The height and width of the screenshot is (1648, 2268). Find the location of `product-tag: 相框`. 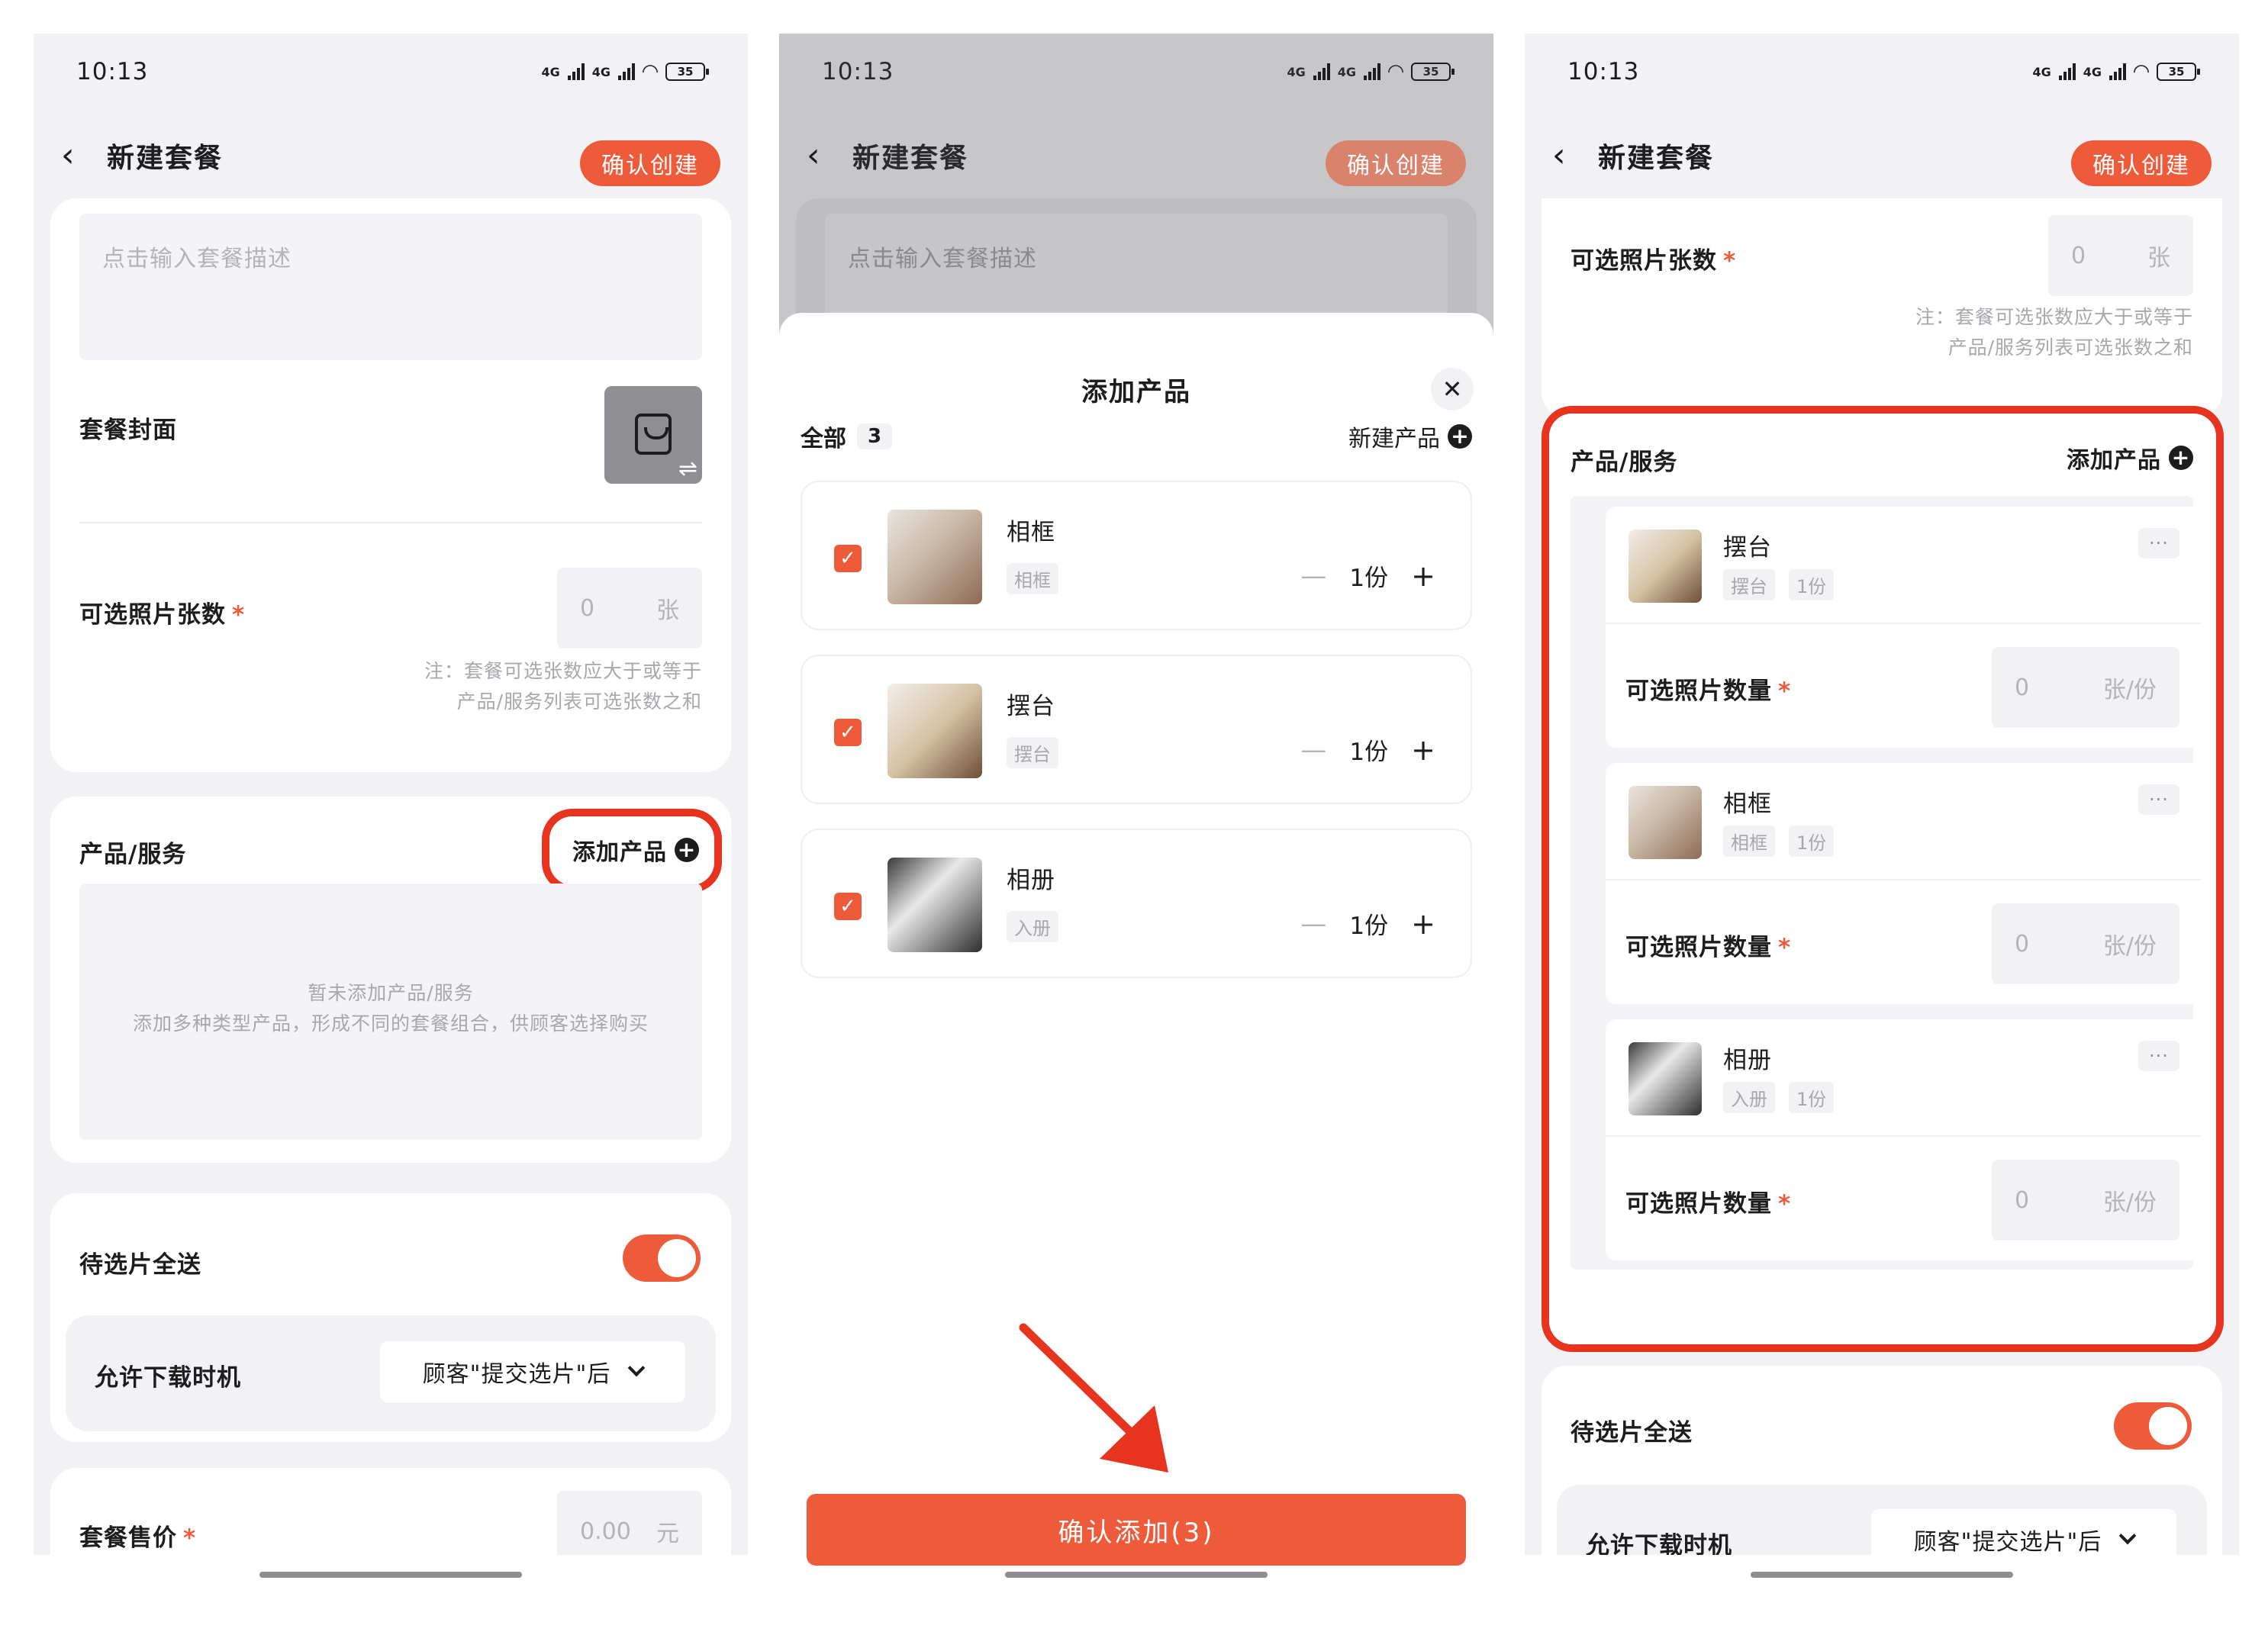

product-tag: 相框 is located at coordinates (1032, 578).